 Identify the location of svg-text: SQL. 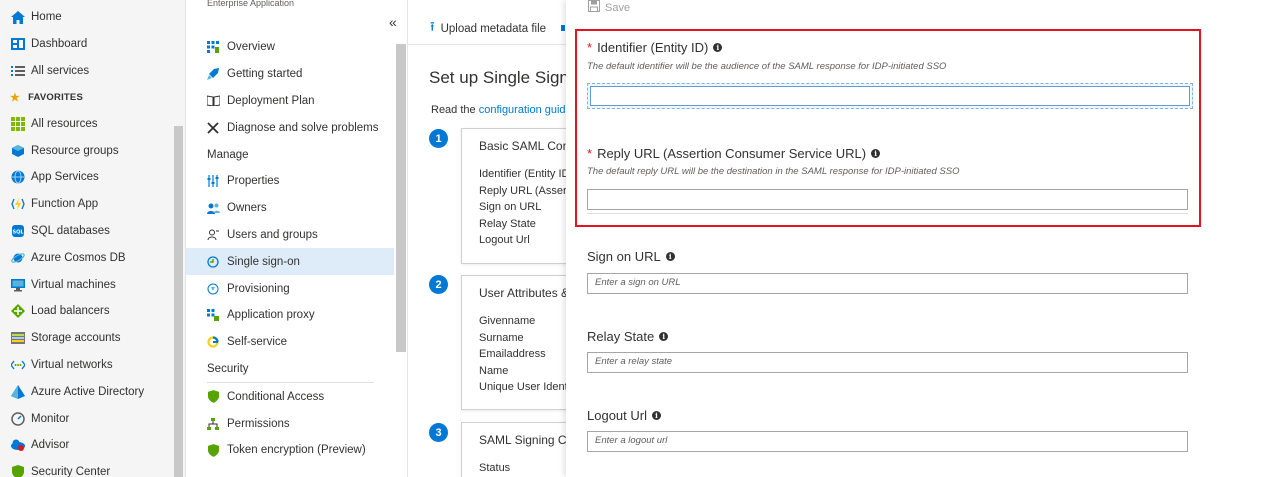
(18, 232).